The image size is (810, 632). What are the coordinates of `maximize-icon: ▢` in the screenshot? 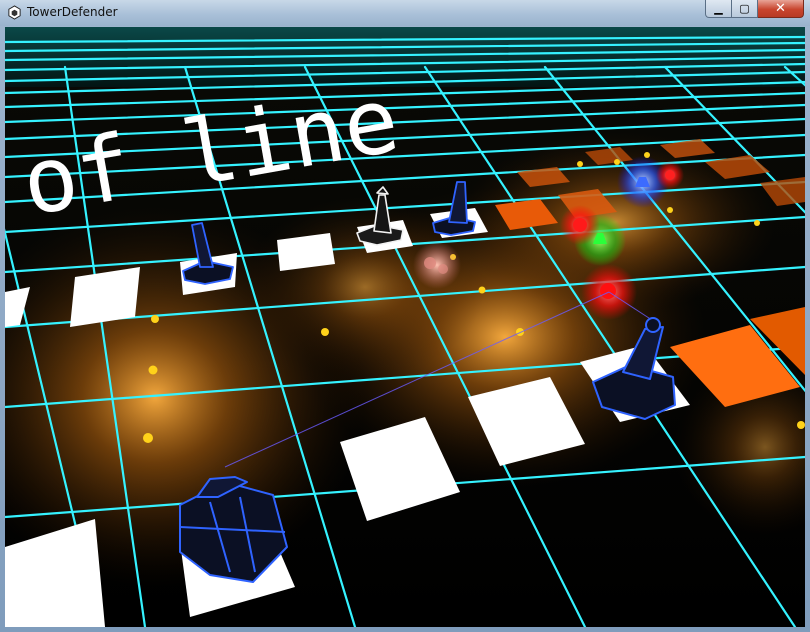 It's located at (744, 8).